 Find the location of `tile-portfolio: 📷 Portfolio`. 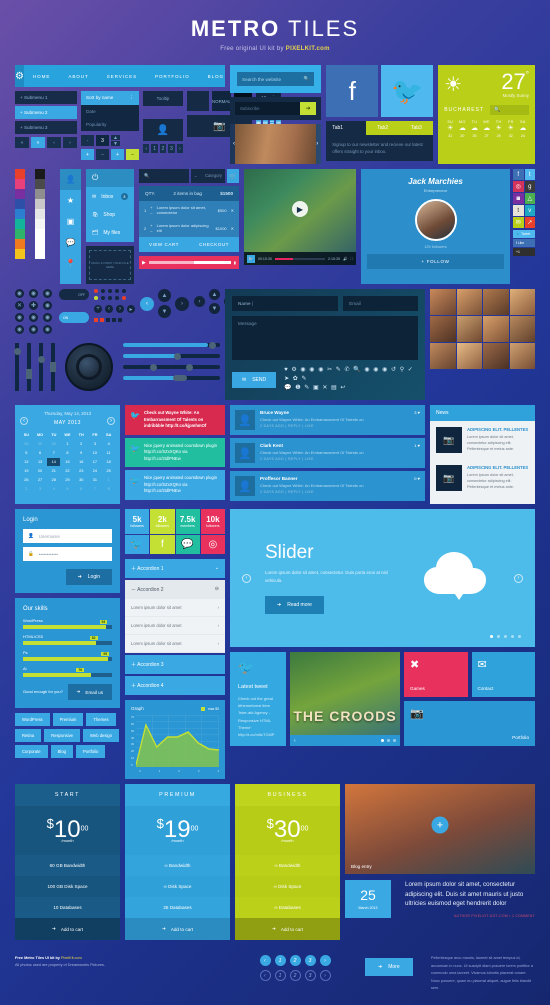

tile-portfolio: 📷 Portfolio is located at coordinates (469, 724).